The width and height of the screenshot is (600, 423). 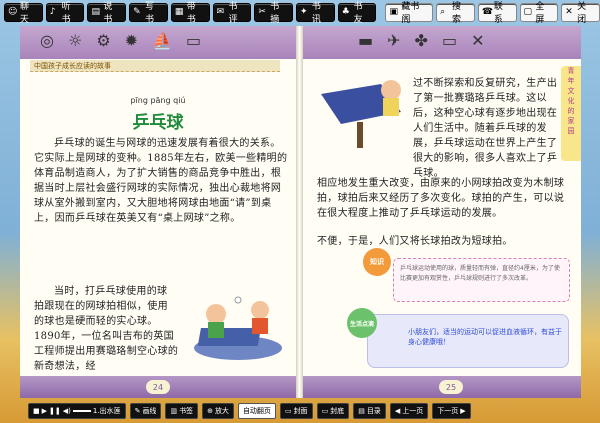 What do you see at coordinates (182, 410) in the screenshot?
I see `bookmark-button: ▥ 书签` at bounding box center [182, 410].